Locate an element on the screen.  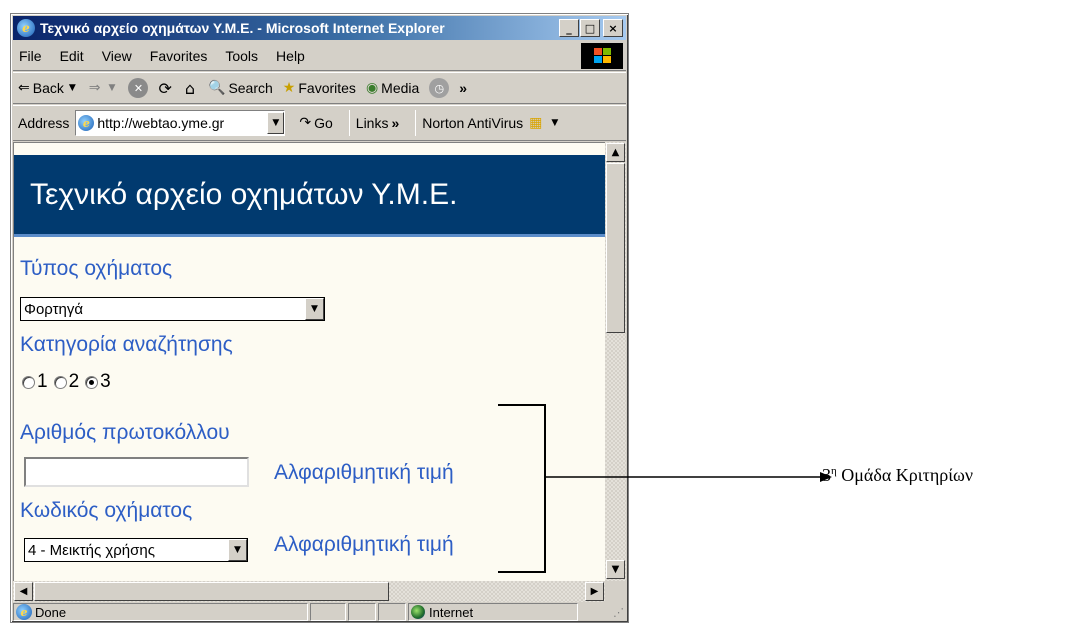
favorites-button: ★ Favorites is located at coordinates (319, 88).